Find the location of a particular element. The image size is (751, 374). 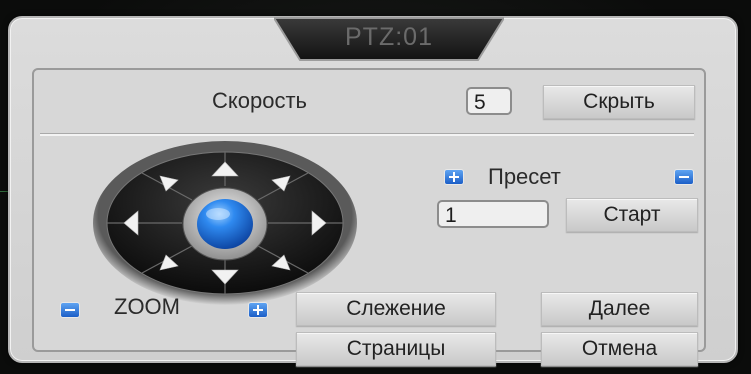

preset-number-field: 1 is located at coordinates (493, 214).